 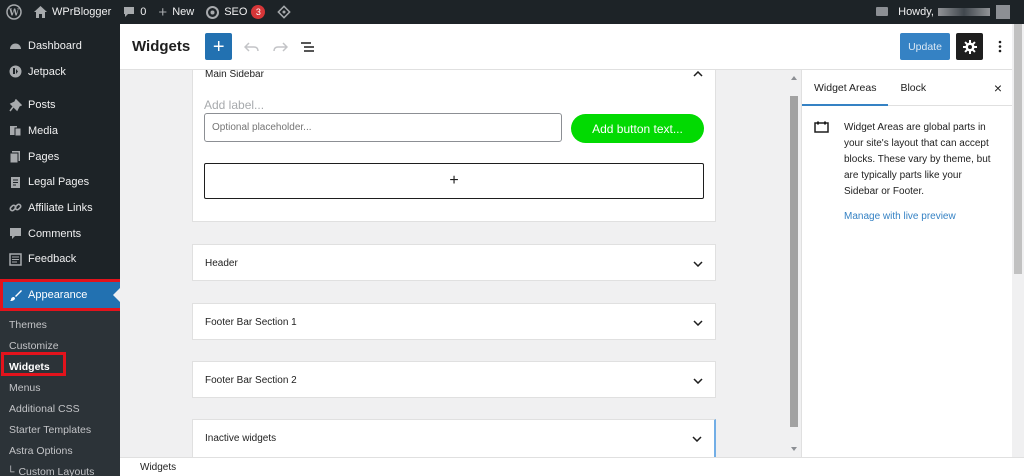 What do you see at coordinates (15, 72) in the screenshot?
I see `jetpack-icon` at bounding box center [15, 72].